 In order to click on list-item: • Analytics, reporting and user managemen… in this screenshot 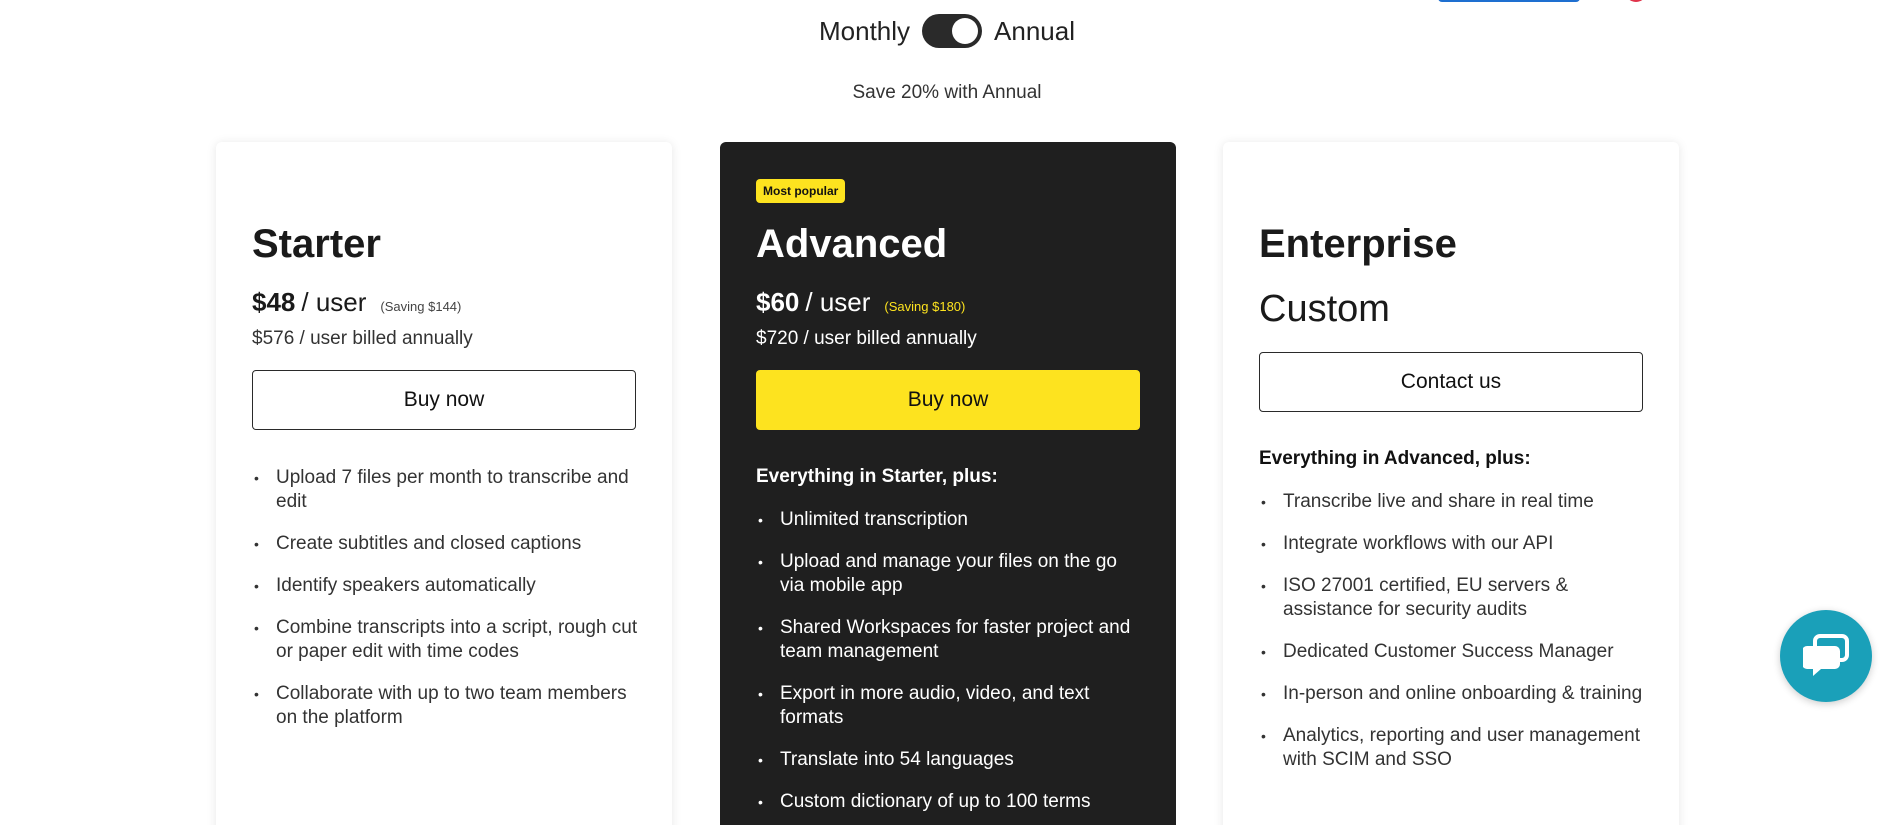, I will do `click(1450, 747)`.